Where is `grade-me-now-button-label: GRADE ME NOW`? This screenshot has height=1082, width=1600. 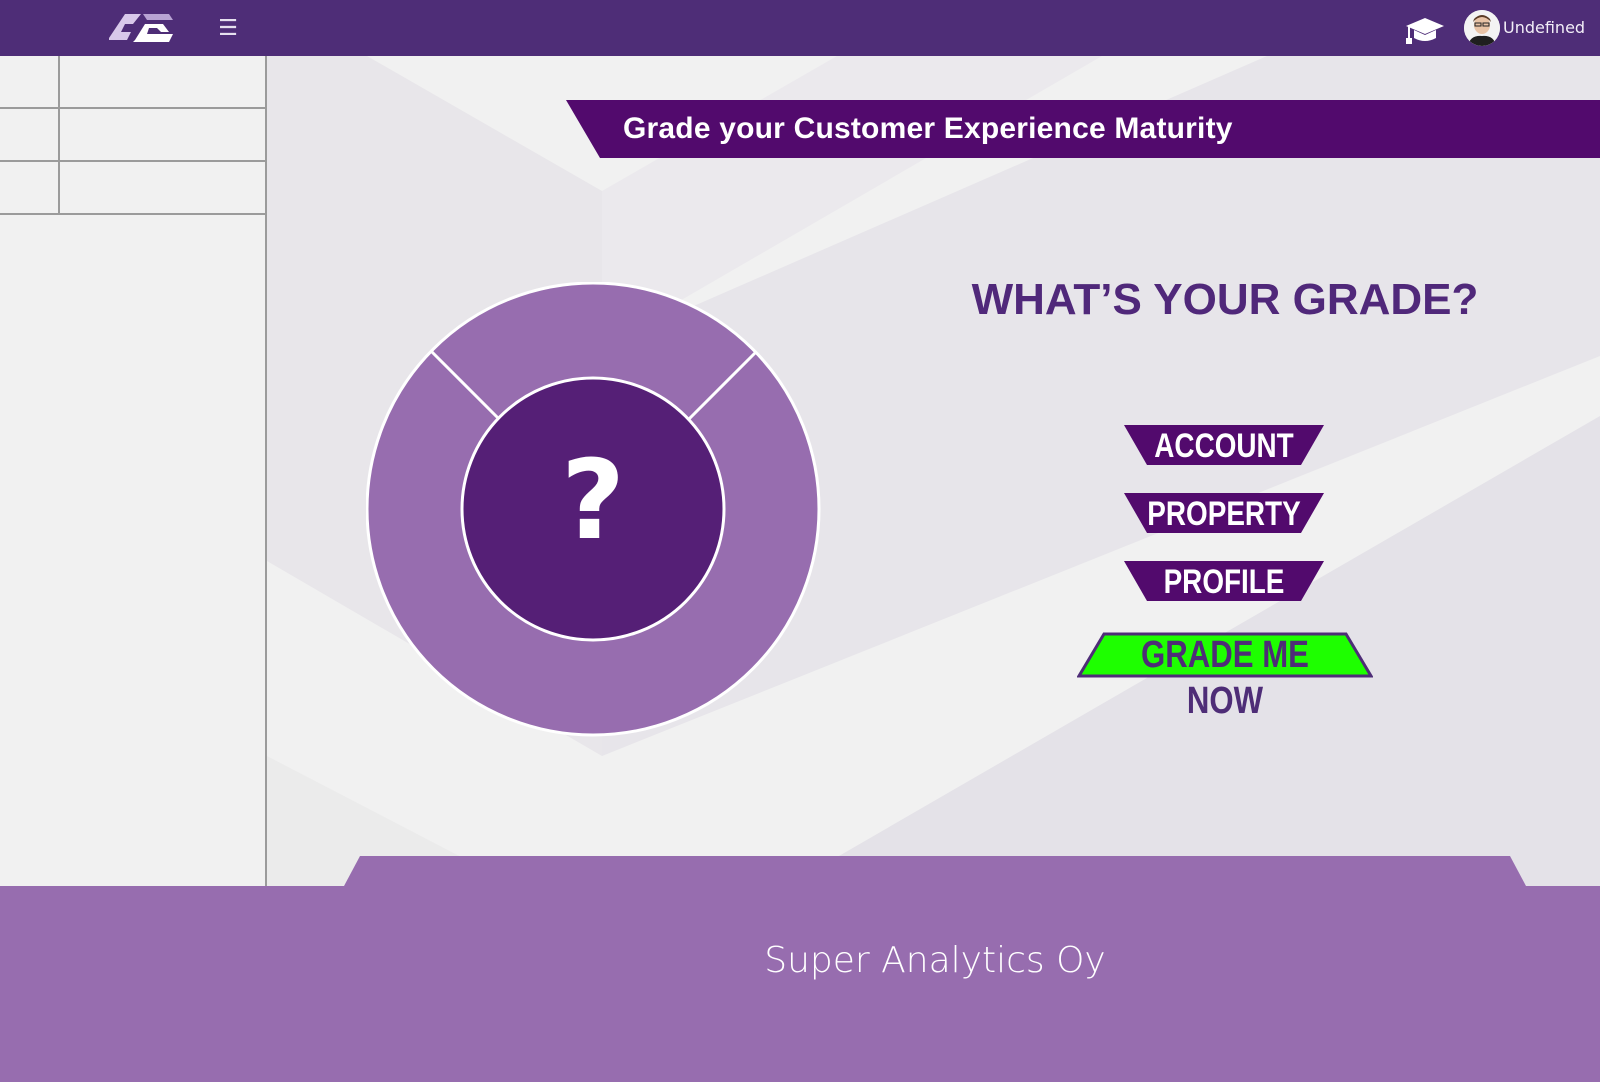
grade-me-now-button-label: GRADE ME NOW is located at coordinates (1225, 678).